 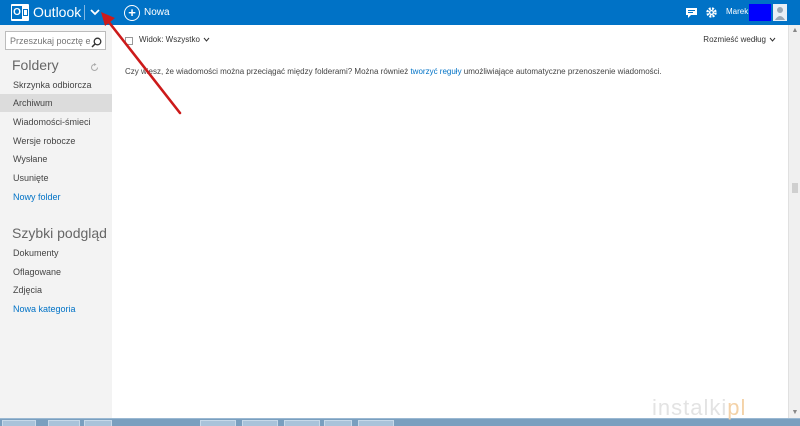 What do you see at coordinates (435, 71) in the screenshot?
I see `create-rules-link: tworzyć reguły` at bounding box center [435, 71].